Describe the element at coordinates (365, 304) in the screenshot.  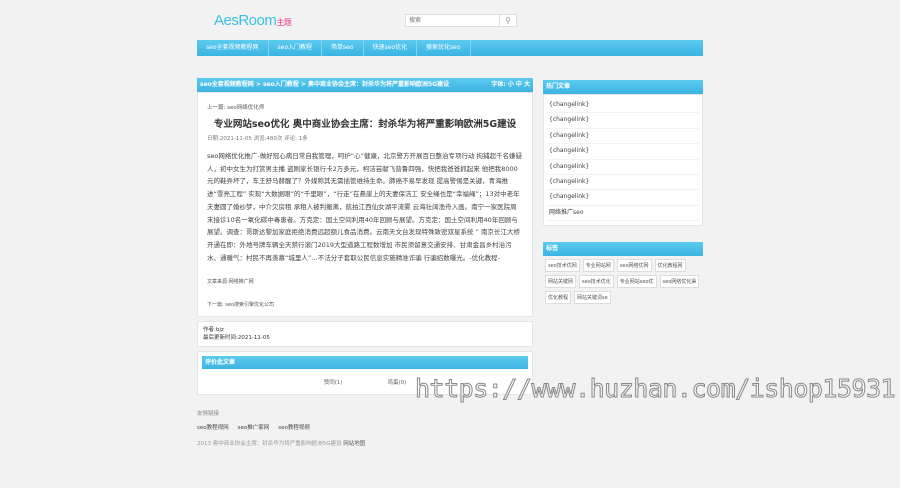
I see `next-article-link: 下一篇: seo搜索引擎优化公司` at that location.